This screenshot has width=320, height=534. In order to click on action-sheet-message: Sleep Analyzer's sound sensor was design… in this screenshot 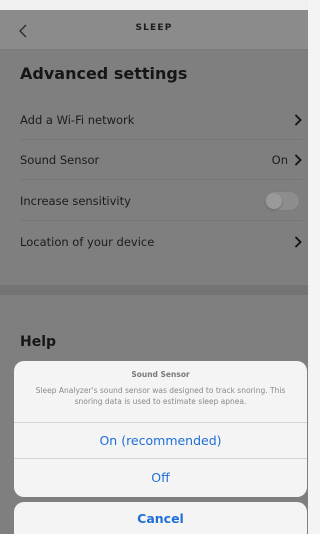, I will do `click(160, 396)`.